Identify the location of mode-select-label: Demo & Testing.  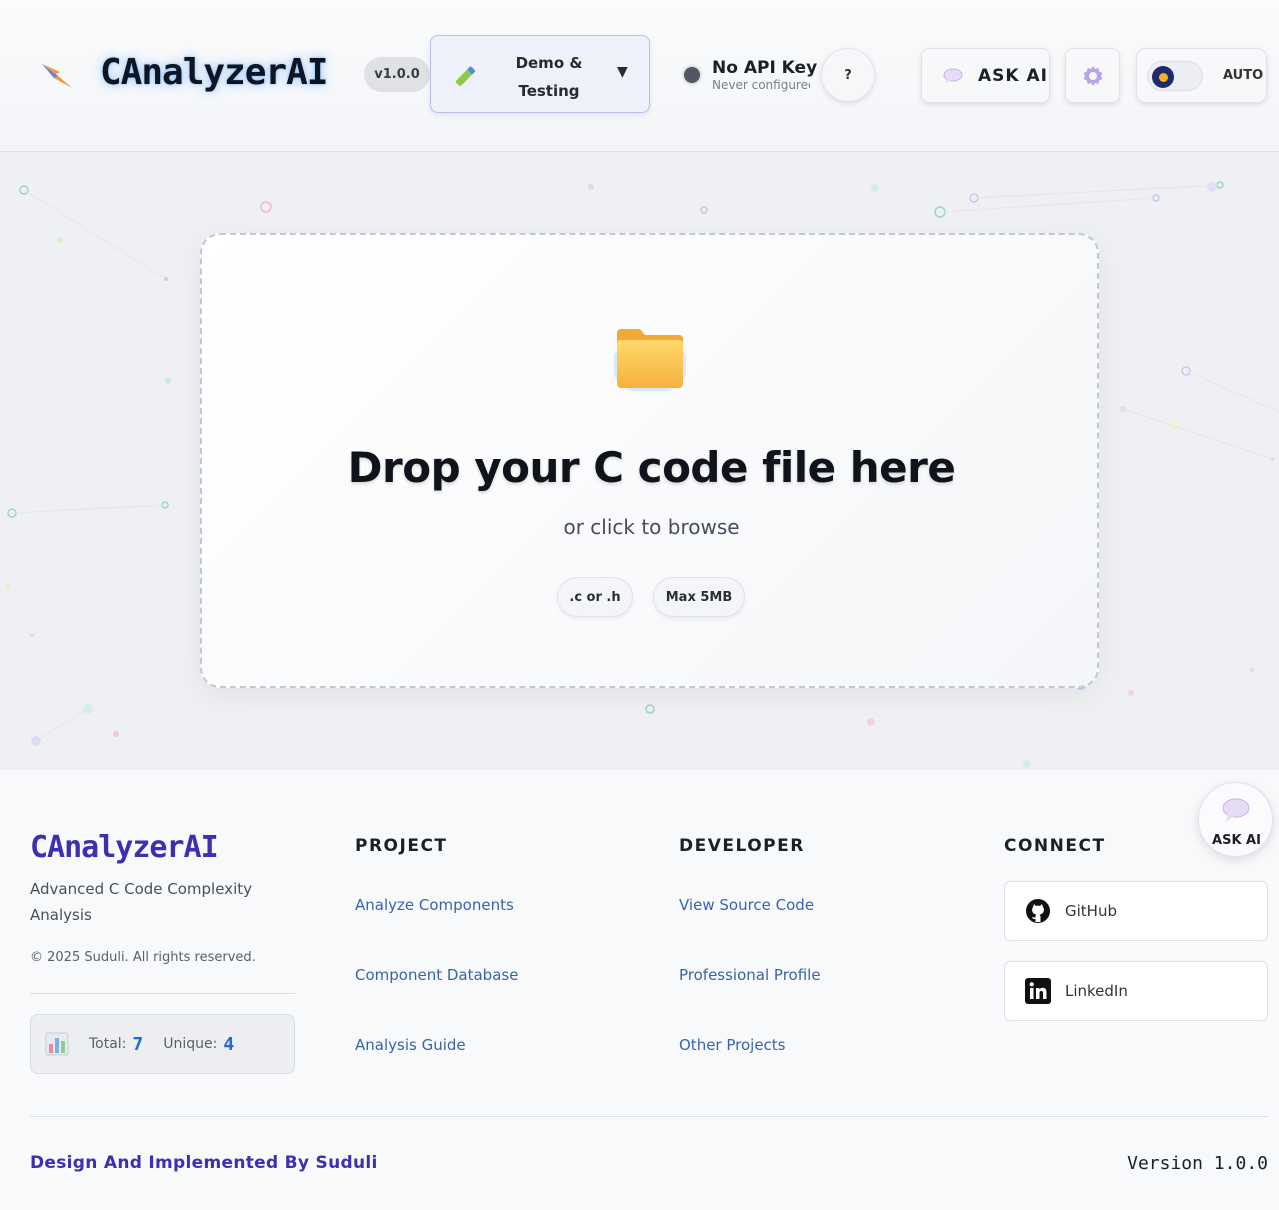
(549, 77).